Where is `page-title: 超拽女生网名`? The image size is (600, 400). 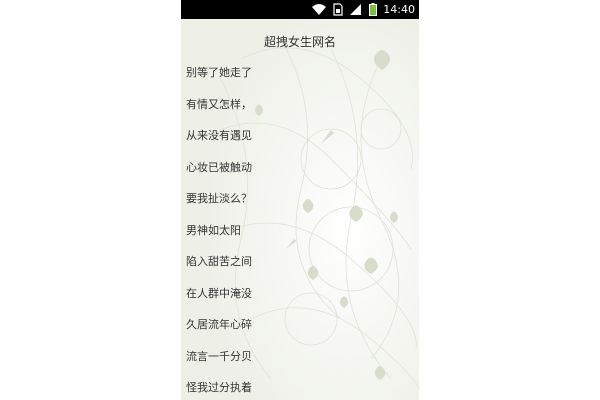 page-title: 超拽女生网名 is located at coordinates (299, 42).